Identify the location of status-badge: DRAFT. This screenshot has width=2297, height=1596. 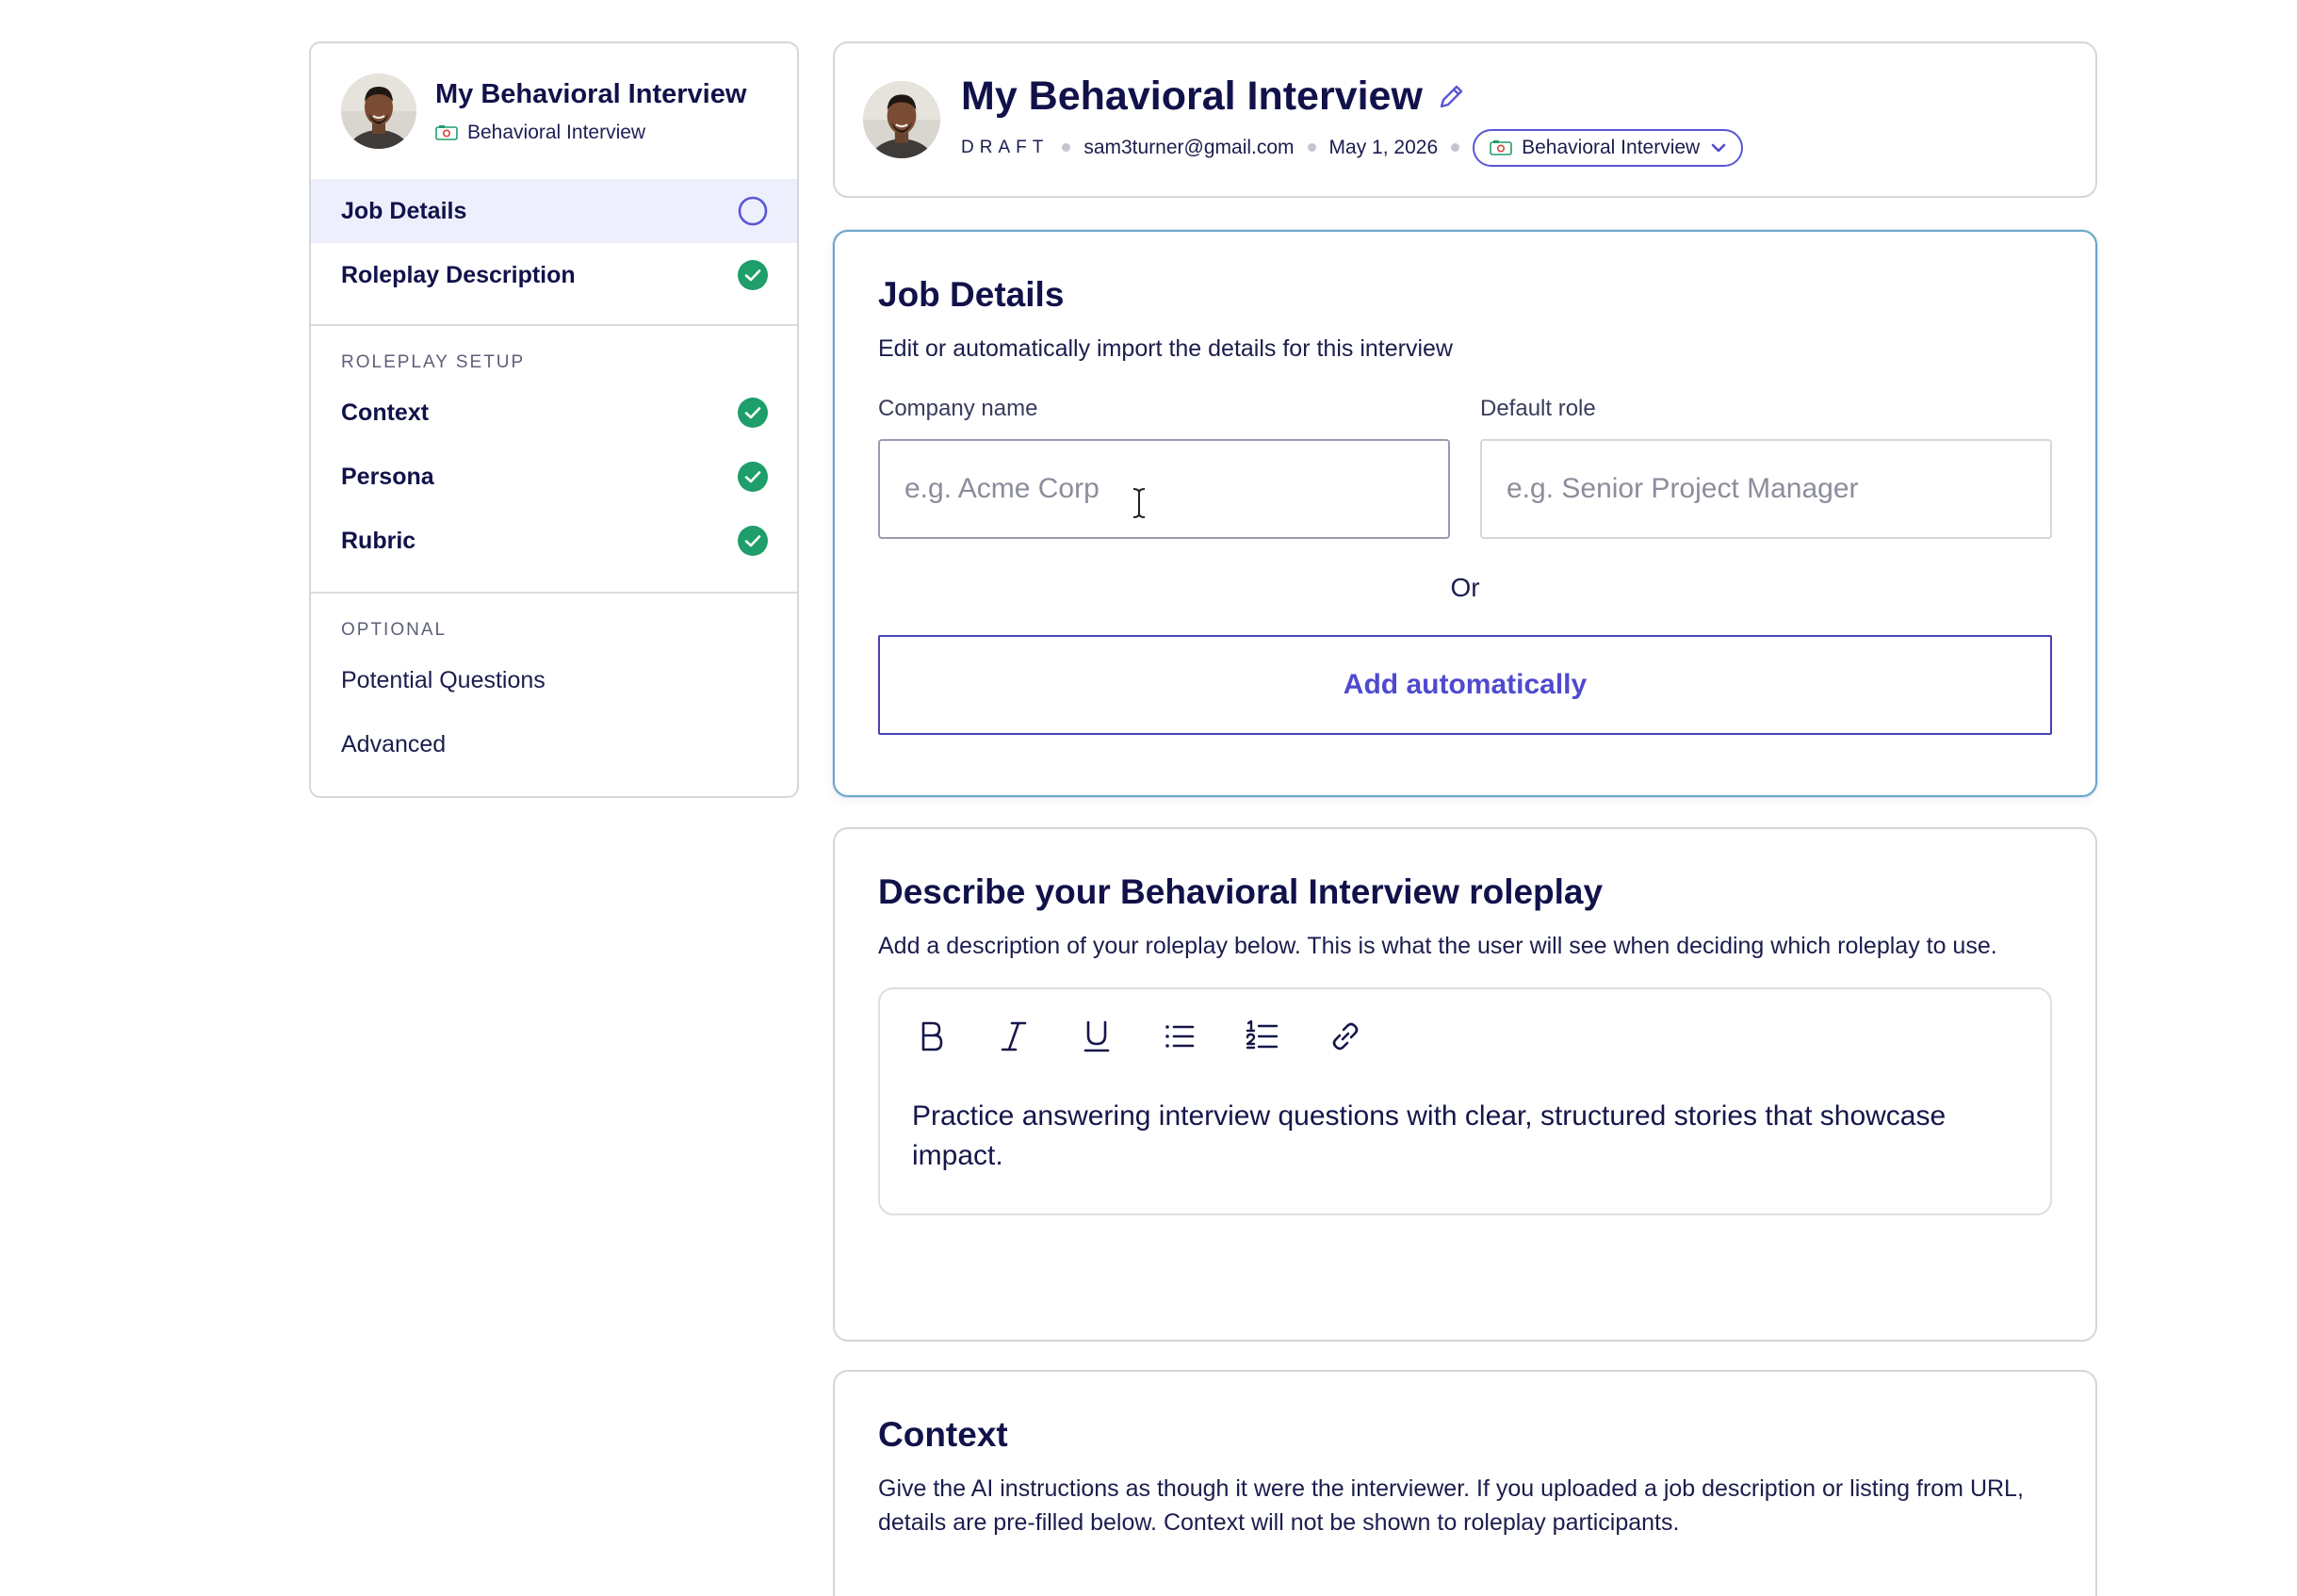
(1005, 147).